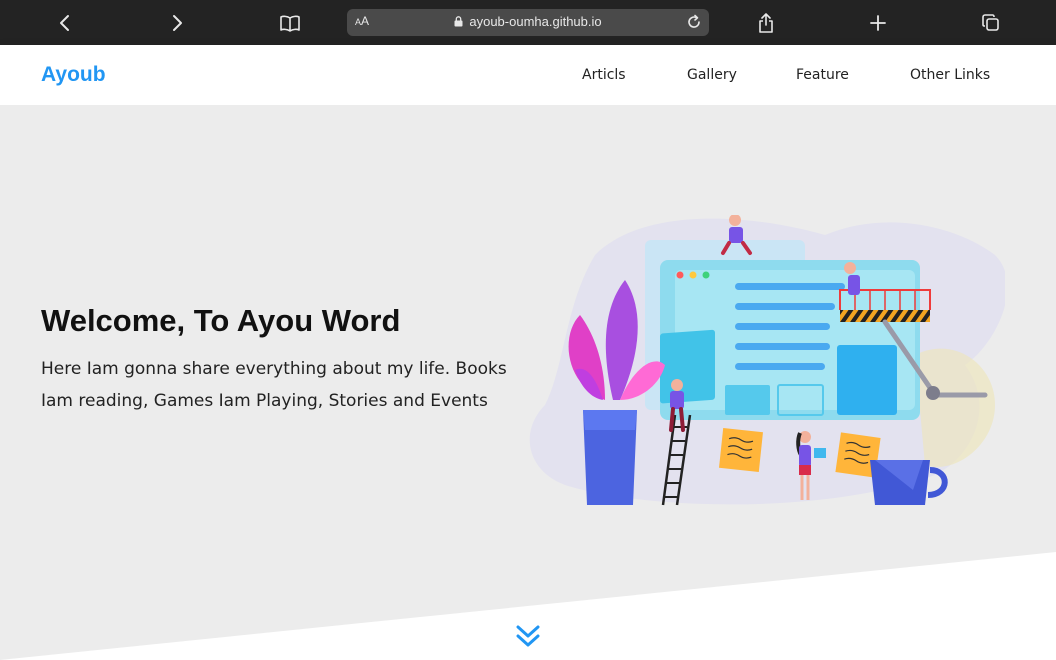 This screenshot has width=1056, height=660. I want to click on bookmarks-icon, so click(290, 23).